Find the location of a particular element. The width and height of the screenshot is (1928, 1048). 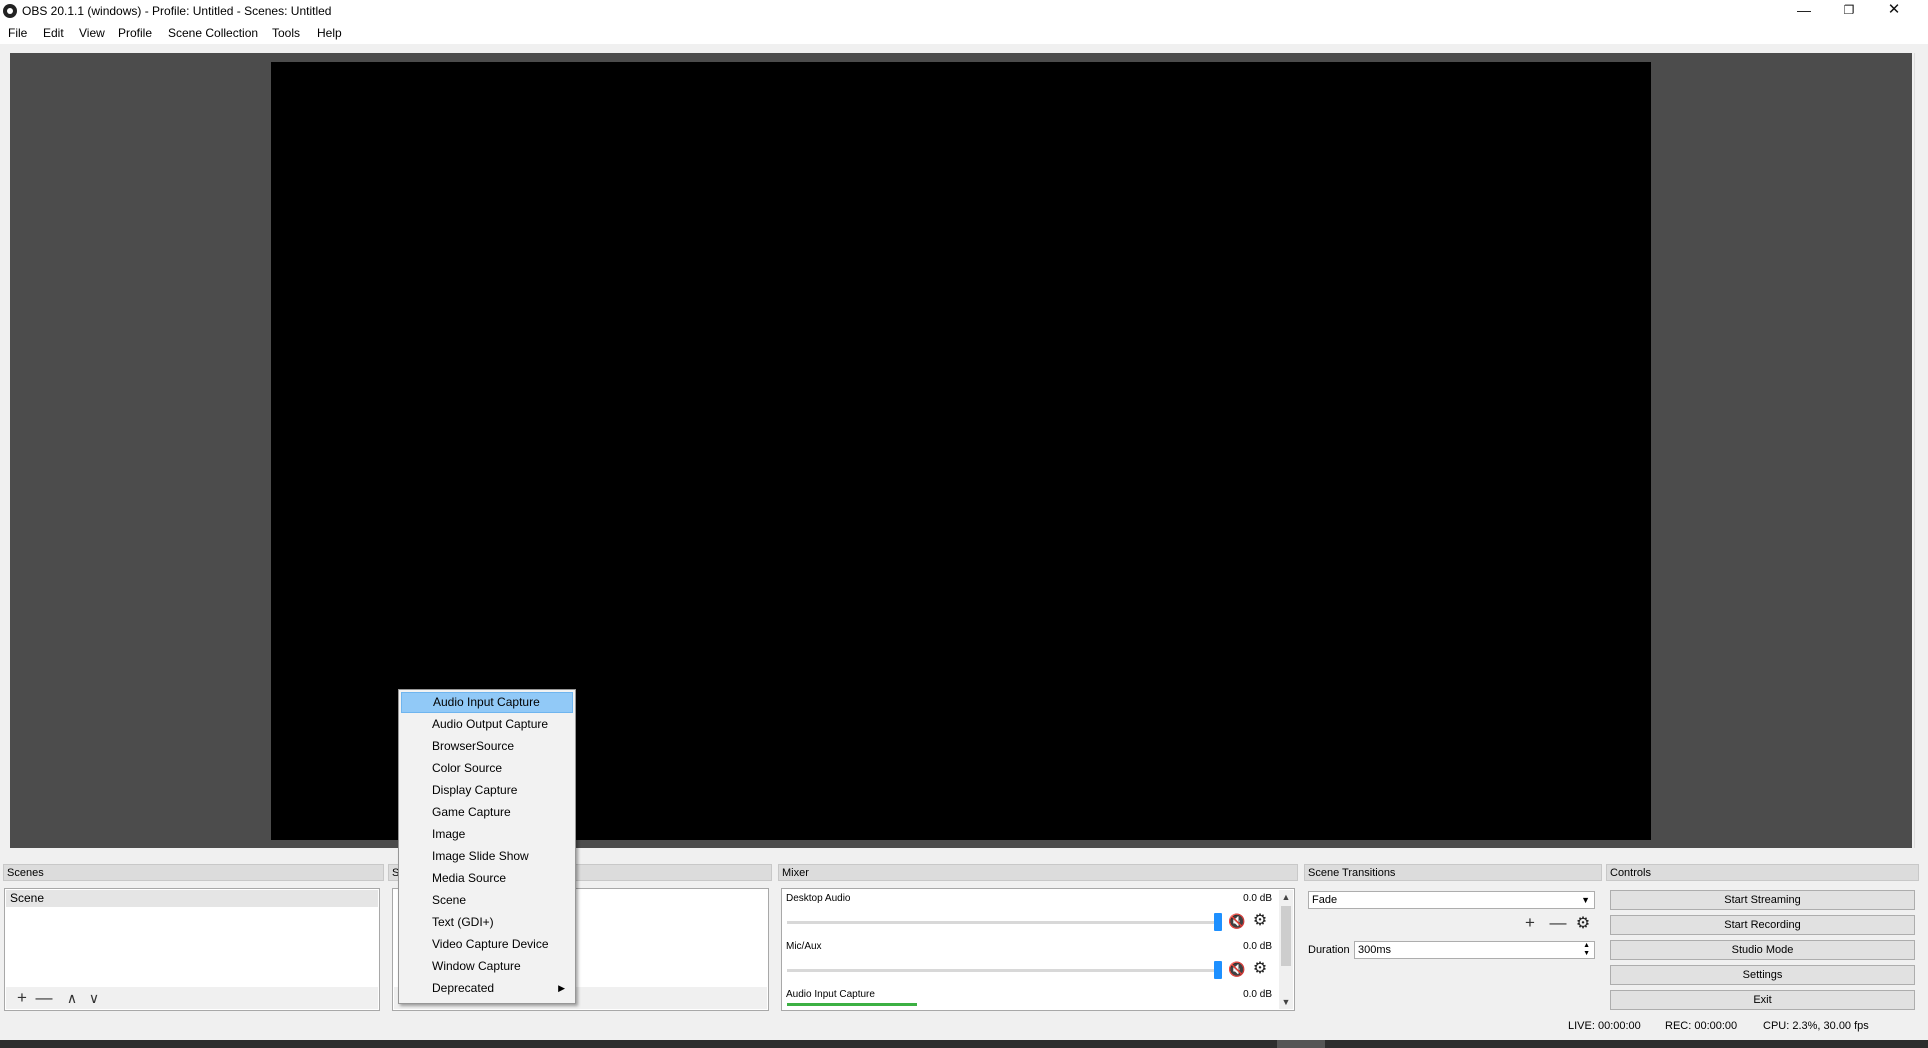

taskbar-scroll is located at coordinates (1301, 1044).